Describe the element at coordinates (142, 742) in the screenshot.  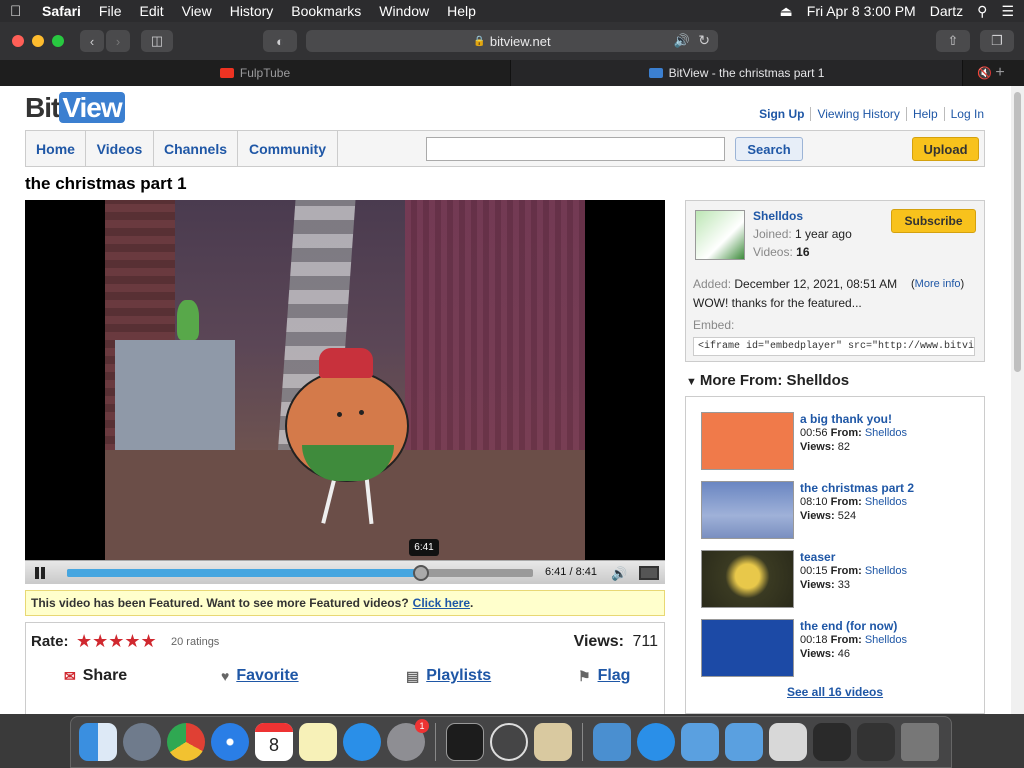
I see `launchpad-icon` at that location.